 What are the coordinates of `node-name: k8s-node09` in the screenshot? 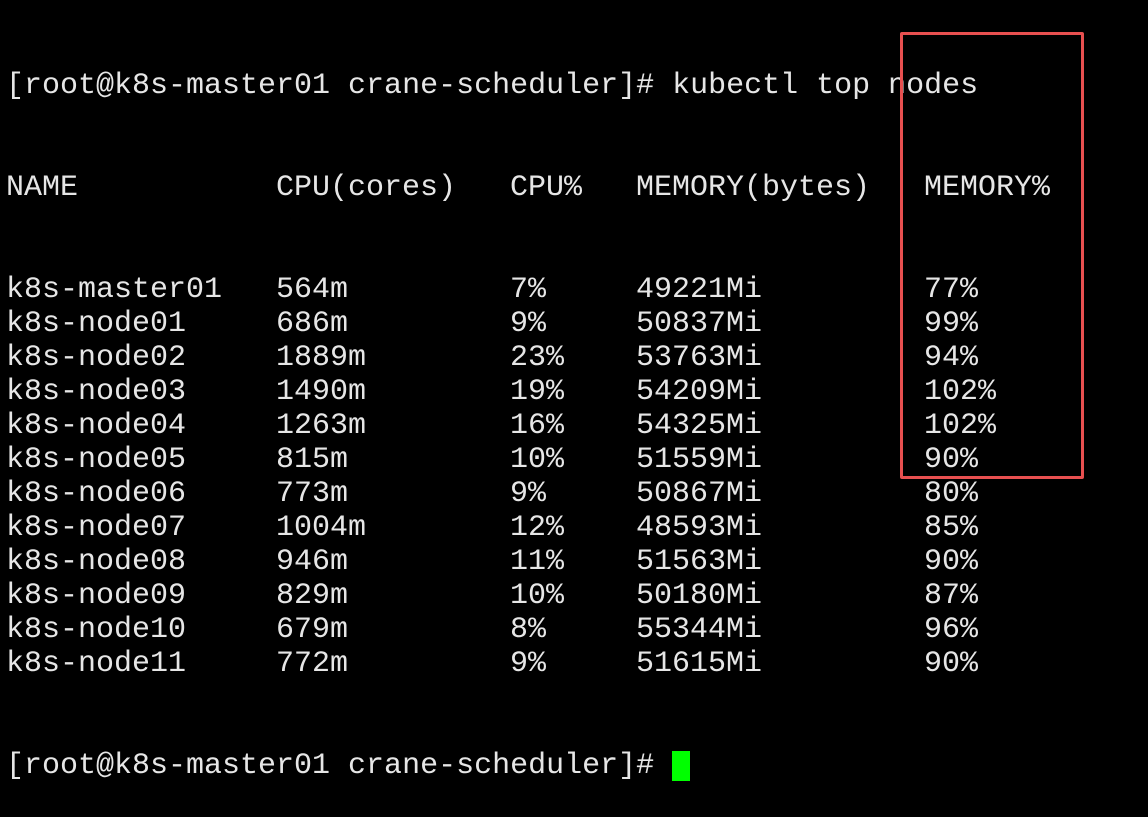 It's located at (96, 596).